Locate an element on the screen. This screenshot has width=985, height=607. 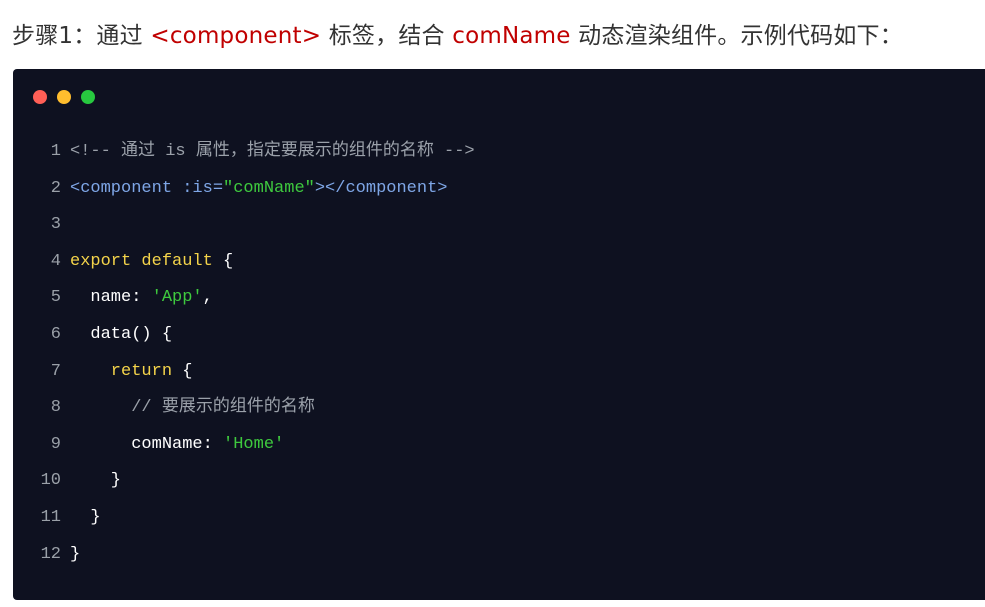
line-number: 10 is located at coordinates (50, 481).